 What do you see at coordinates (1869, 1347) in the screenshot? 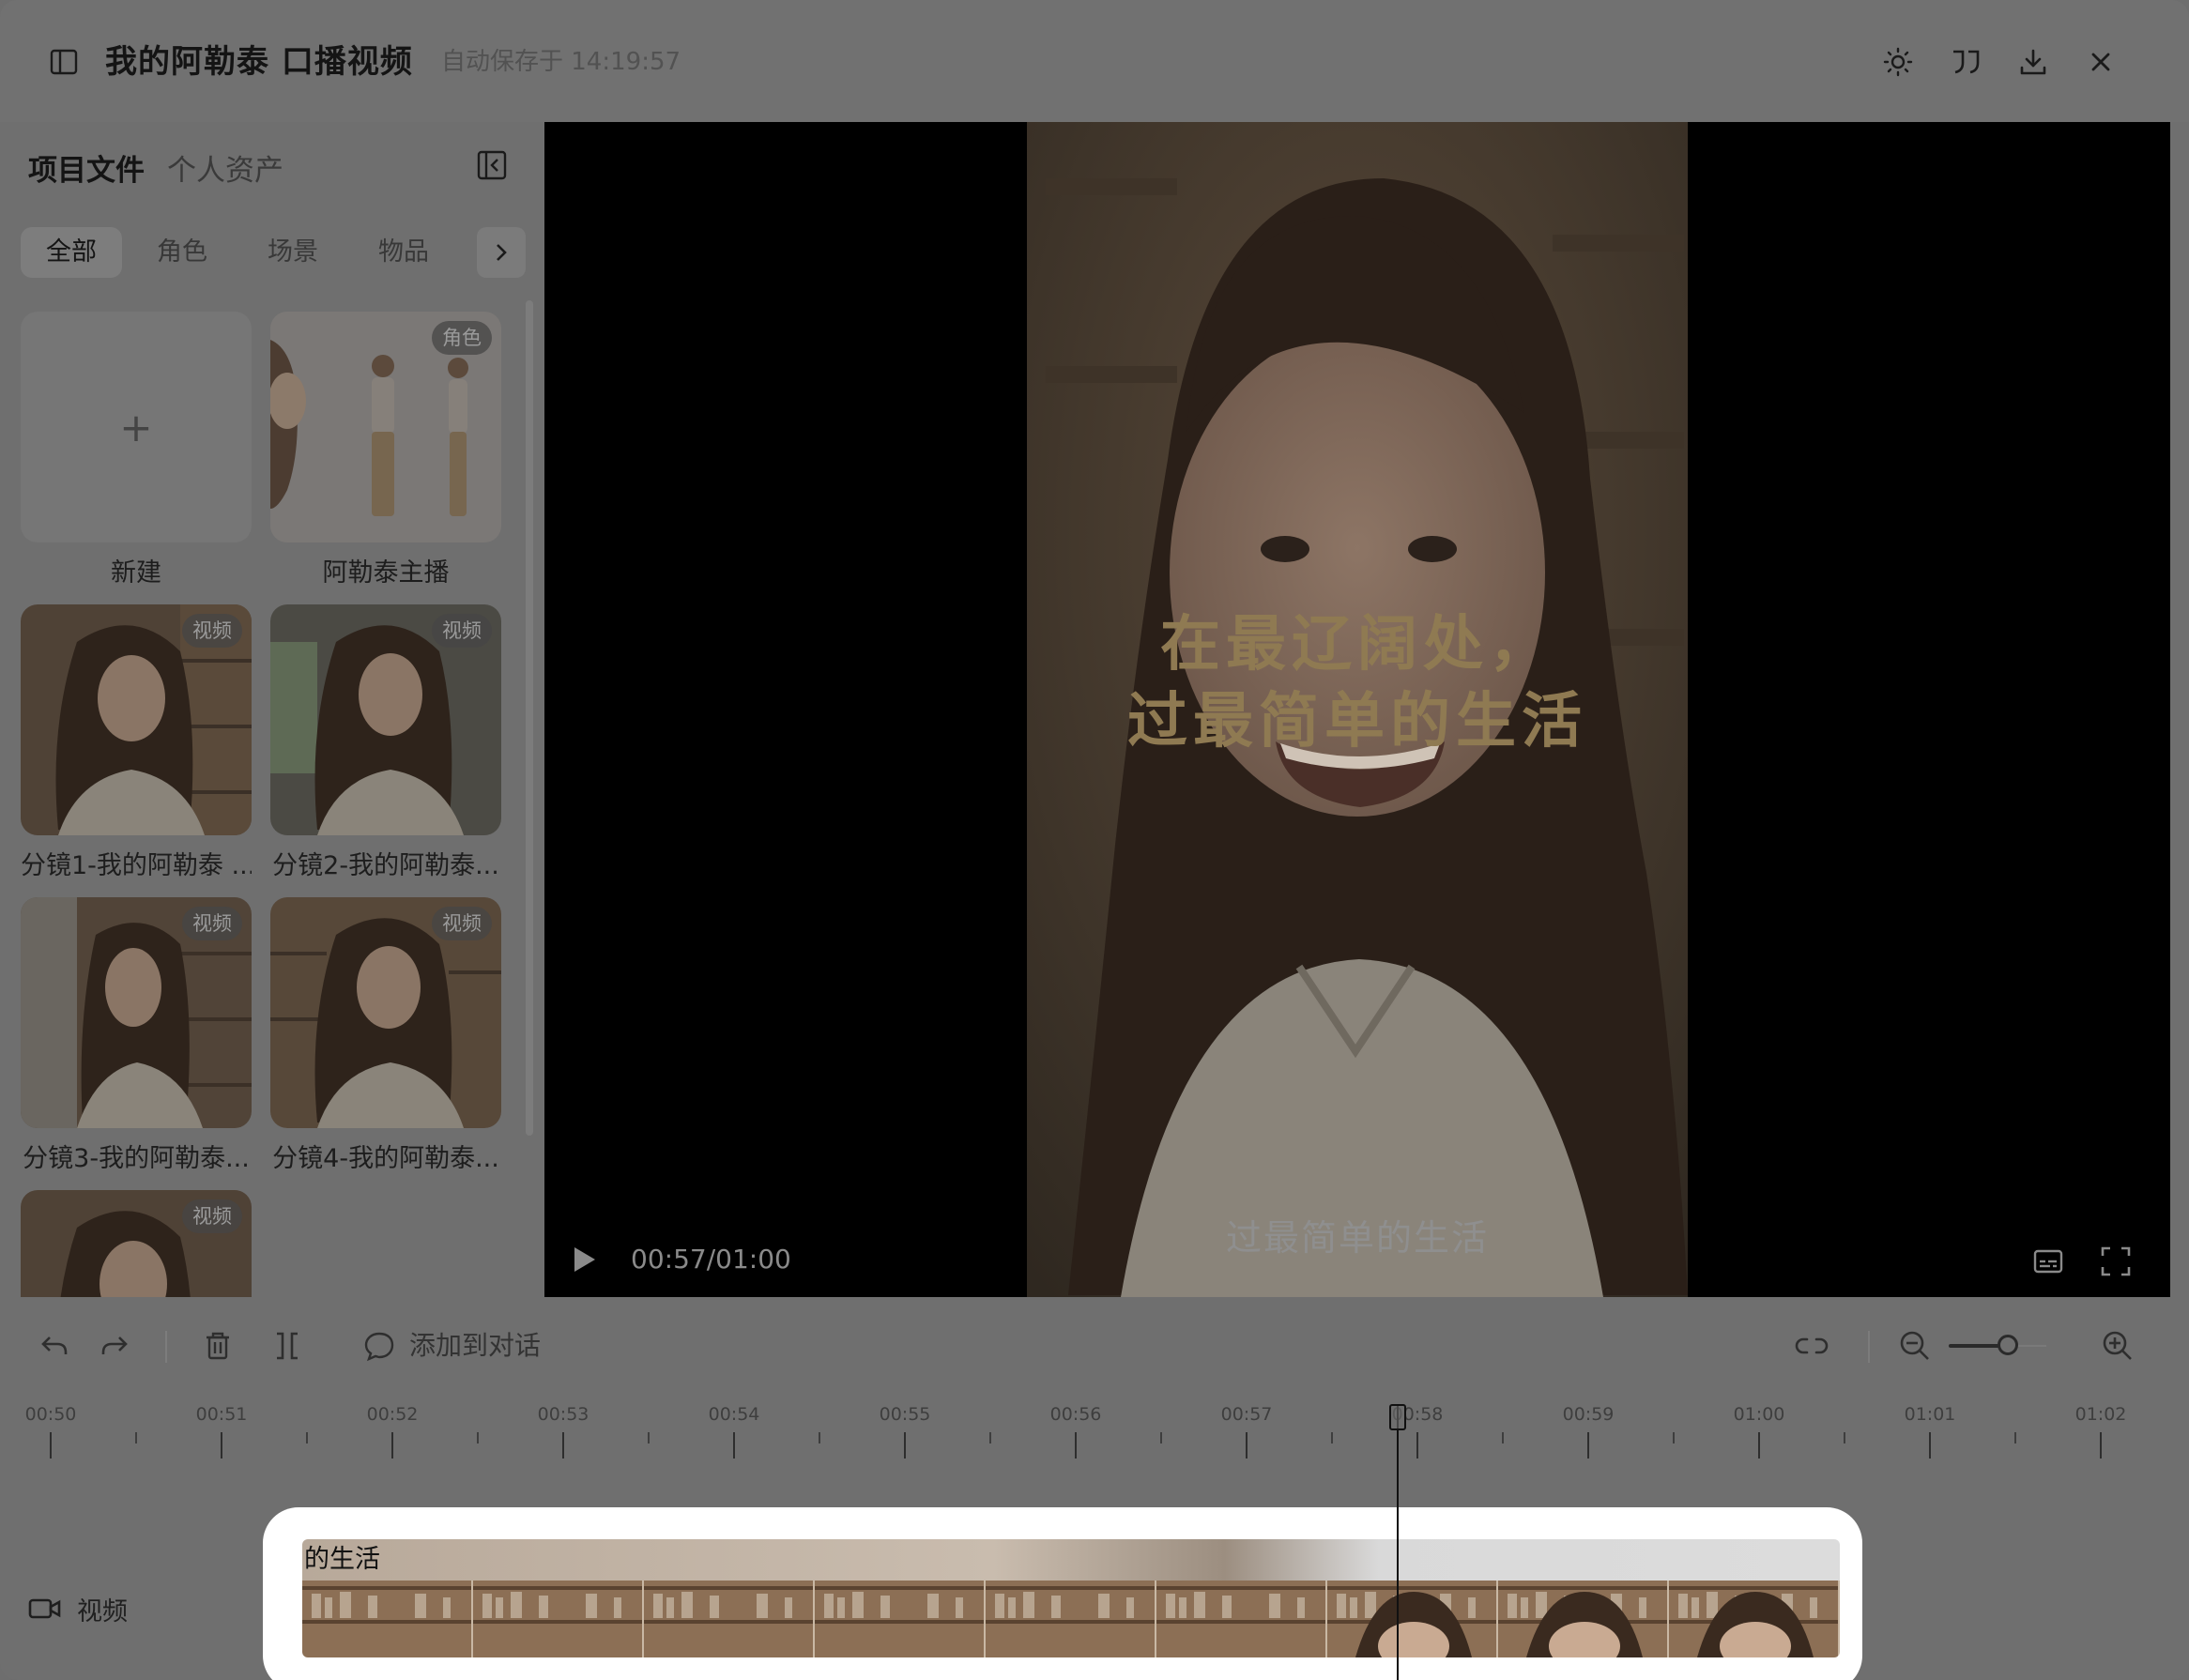
I see `toolbar-divider` at bounding box center [1869, 1347].